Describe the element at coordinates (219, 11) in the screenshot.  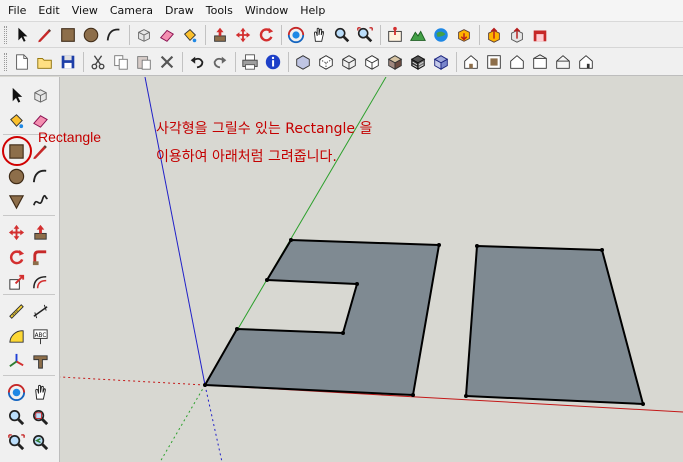
I see `menu-tools: Tools` at that location.